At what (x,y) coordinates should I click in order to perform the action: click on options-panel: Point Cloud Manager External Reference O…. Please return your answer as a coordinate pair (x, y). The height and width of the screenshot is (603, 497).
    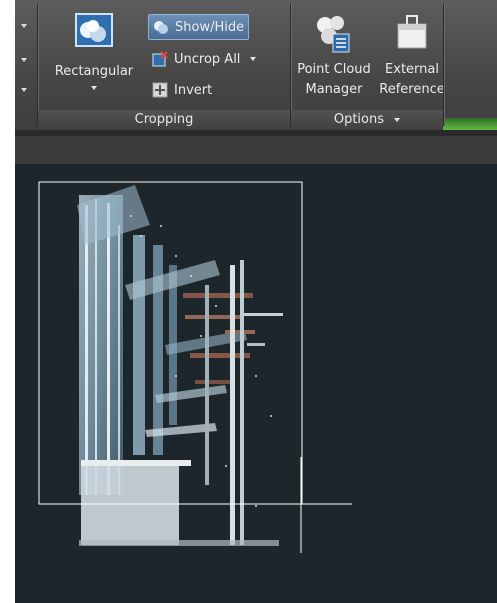
    Looking at the image, I should click on (368, 65).